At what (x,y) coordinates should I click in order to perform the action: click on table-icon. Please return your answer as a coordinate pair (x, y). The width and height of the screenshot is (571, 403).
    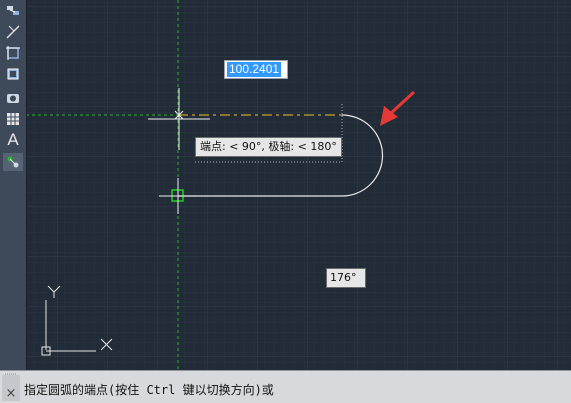
    Looking at the image, I should click on (13, 119).